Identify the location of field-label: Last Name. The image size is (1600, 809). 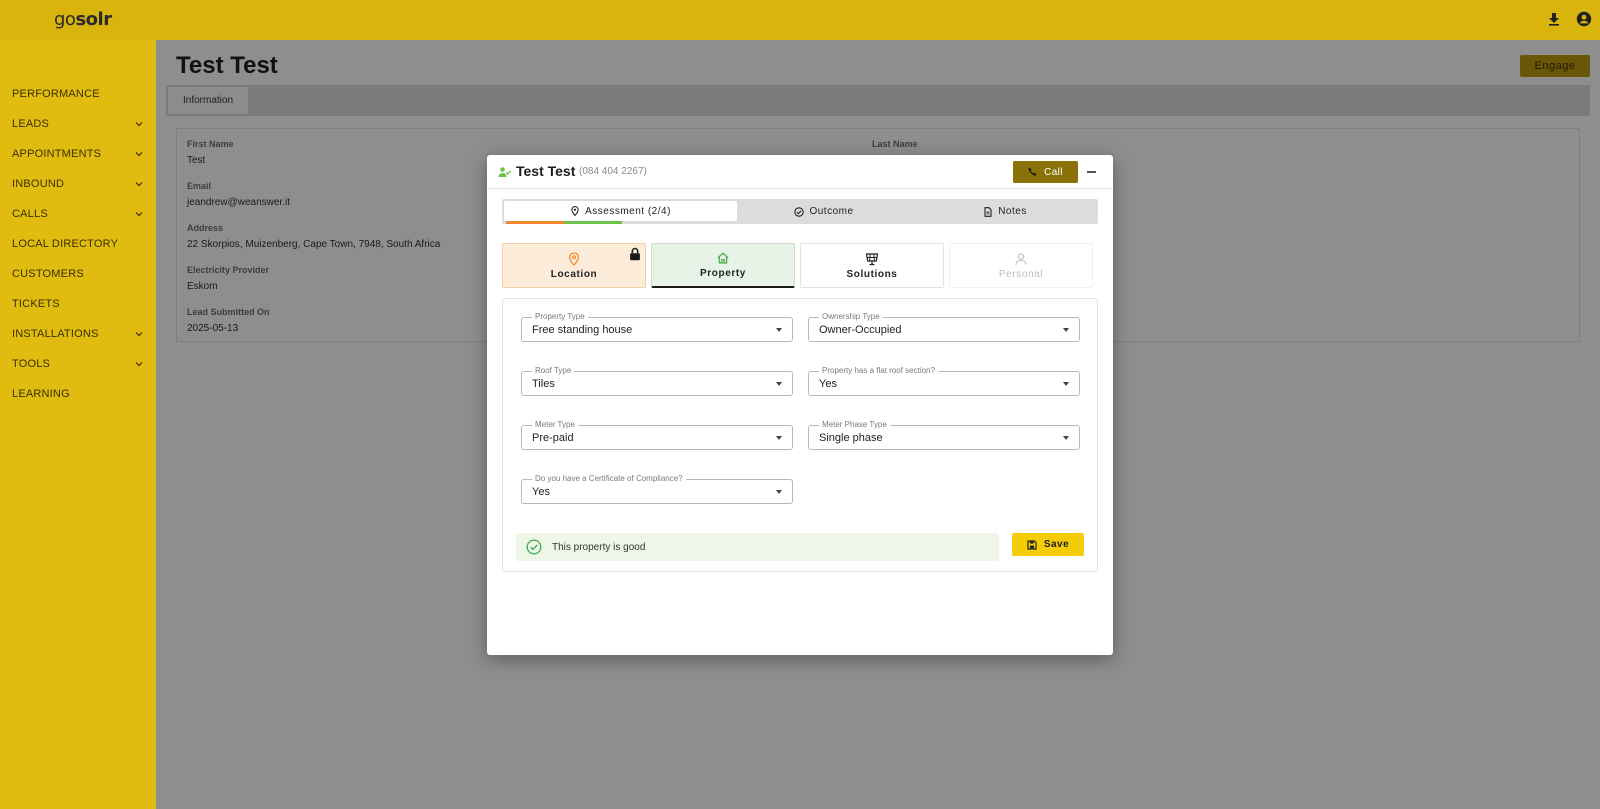
(895, 144).